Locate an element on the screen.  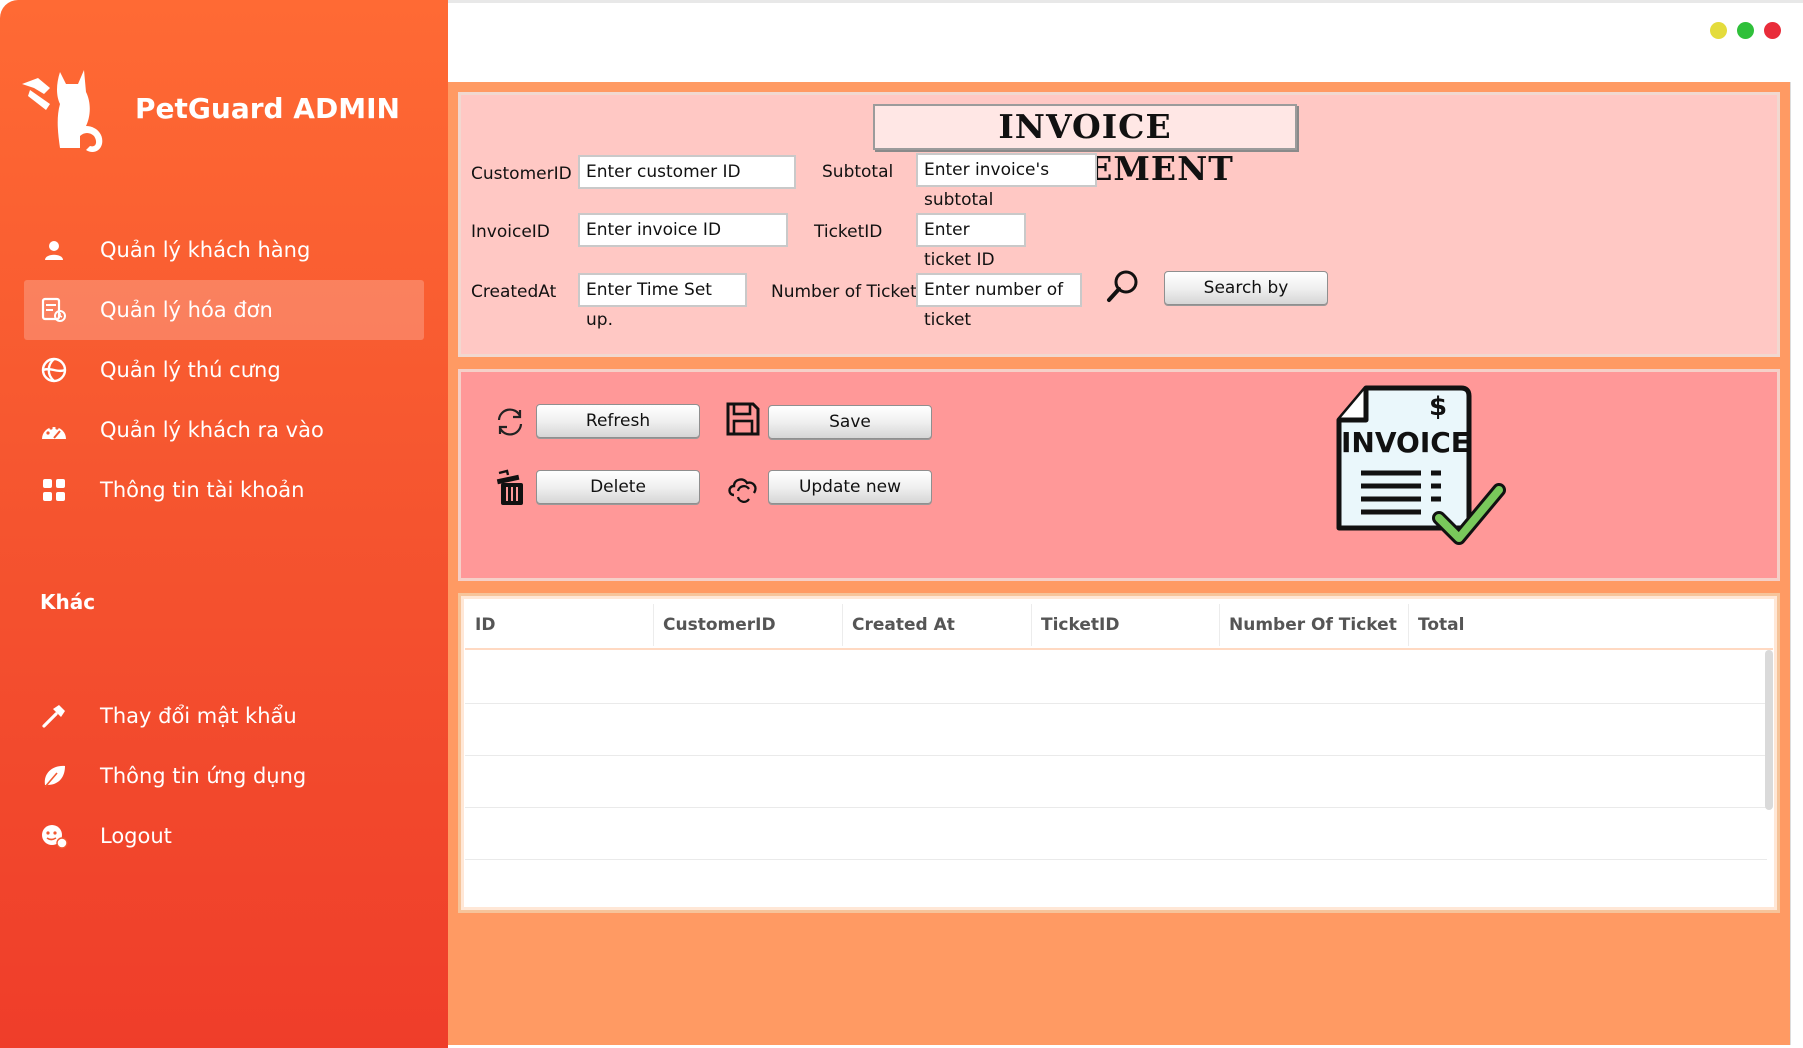
refresh-button: Refresh is located at coordinates (618, 421).